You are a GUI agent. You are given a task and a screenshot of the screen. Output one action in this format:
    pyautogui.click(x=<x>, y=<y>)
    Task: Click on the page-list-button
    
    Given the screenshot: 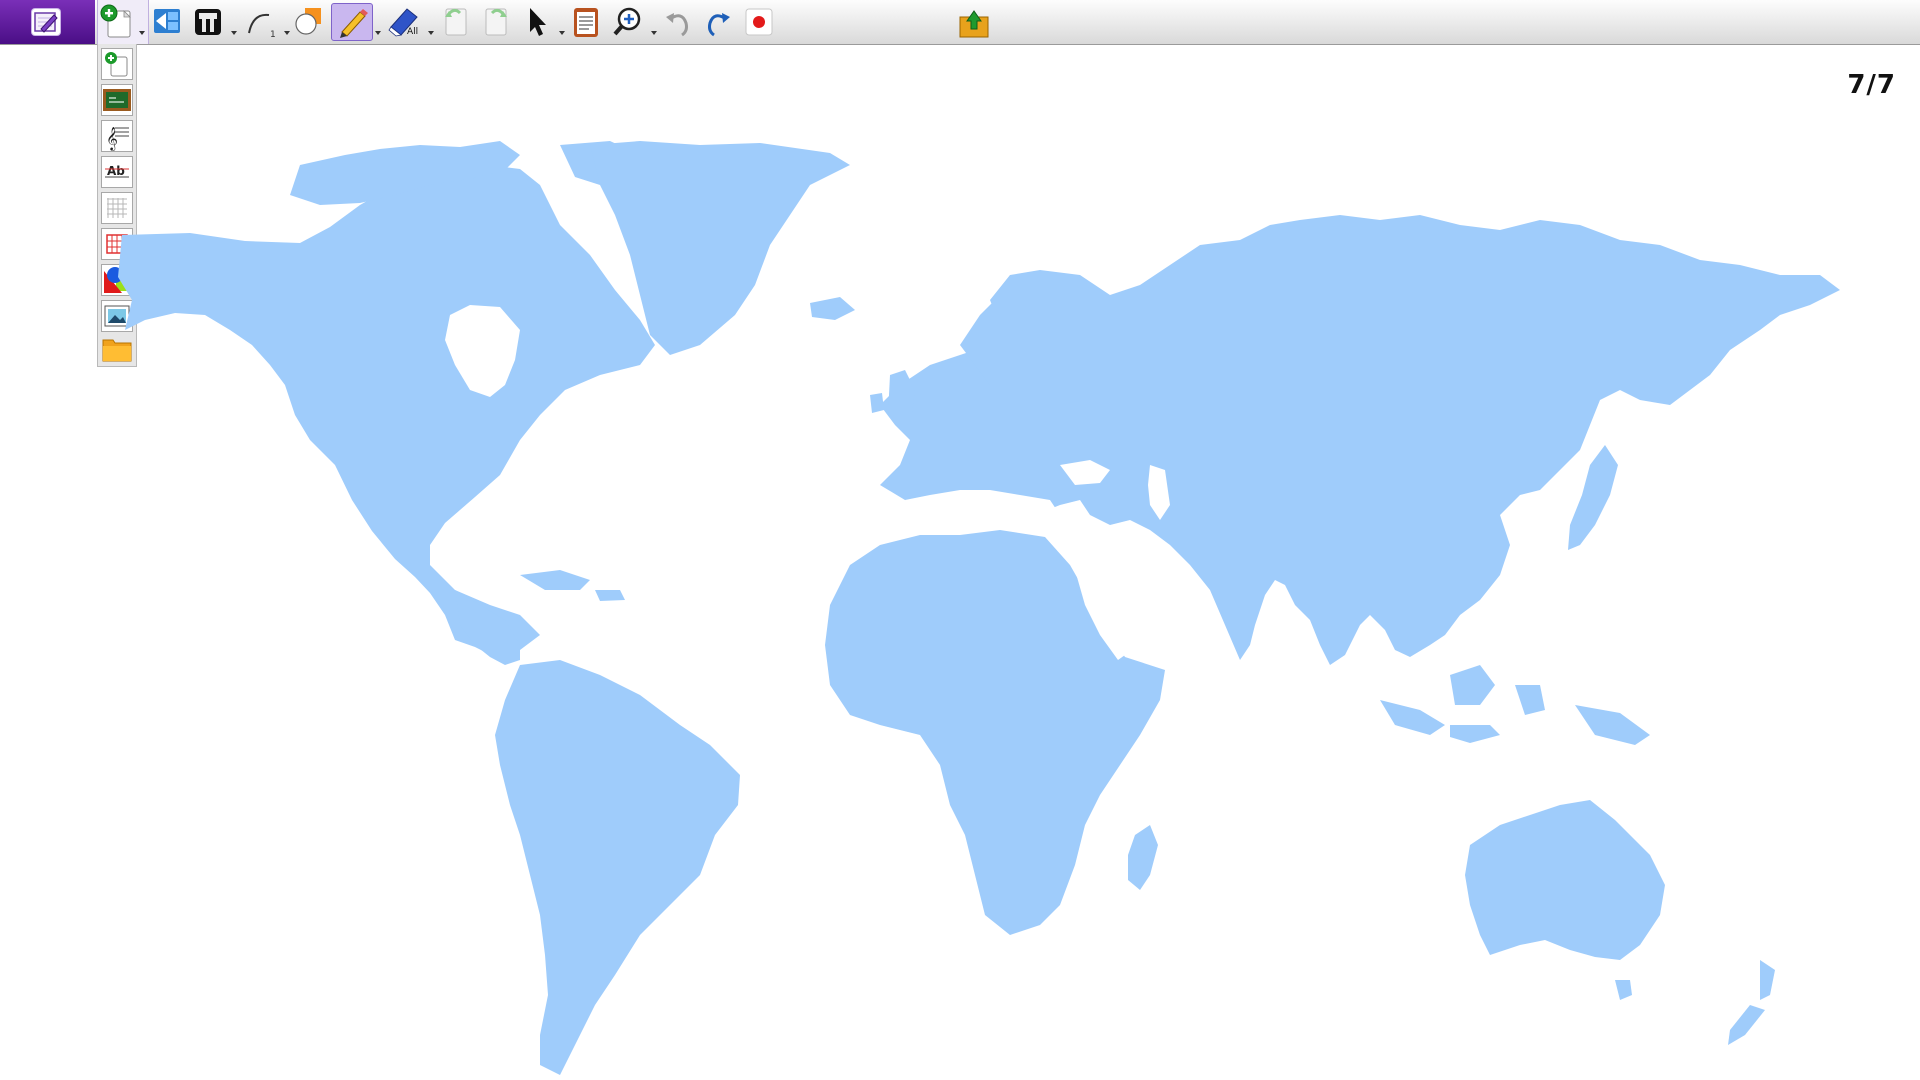 What is the action you would take?
    pyautogui.click(x=586, y=22)
    